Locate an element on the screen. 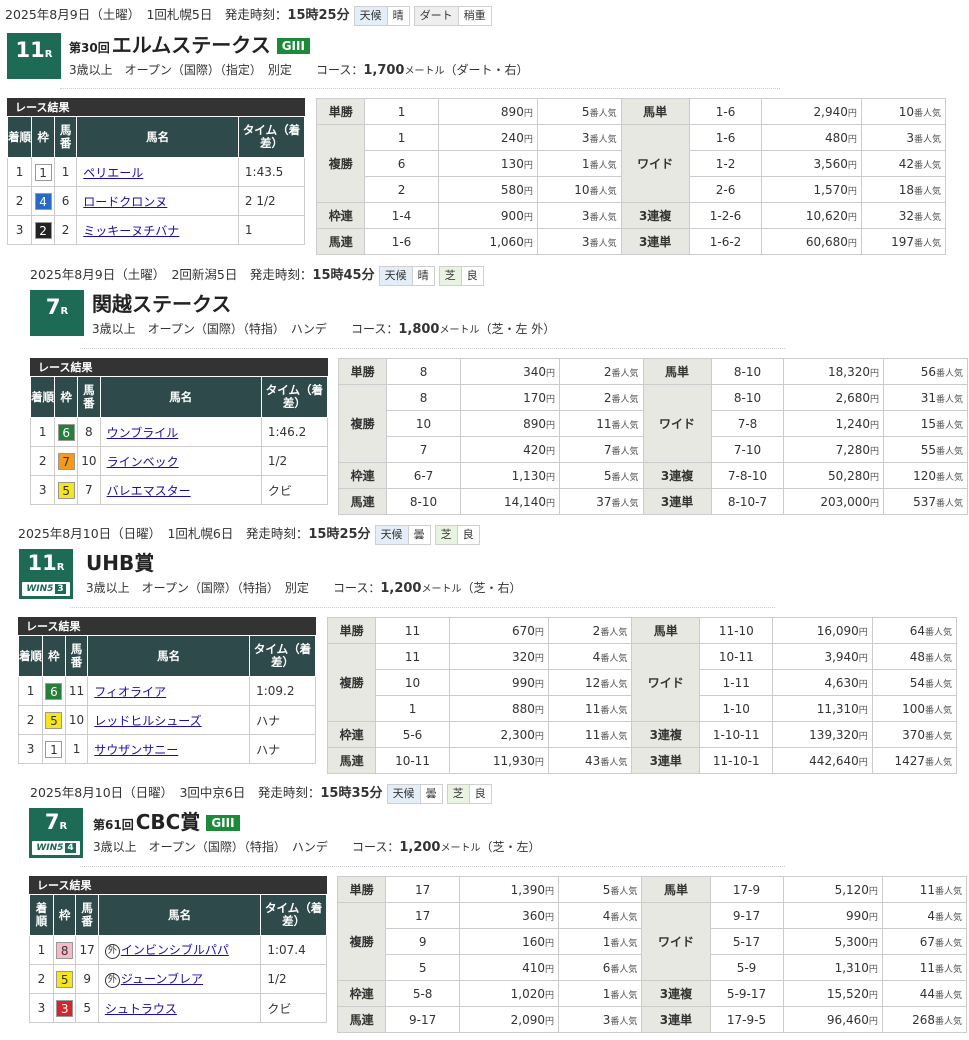 Image resolution: width=969 pixels, height=1040 pixels. payout-value: 160 is located at coordinates (534, 941).